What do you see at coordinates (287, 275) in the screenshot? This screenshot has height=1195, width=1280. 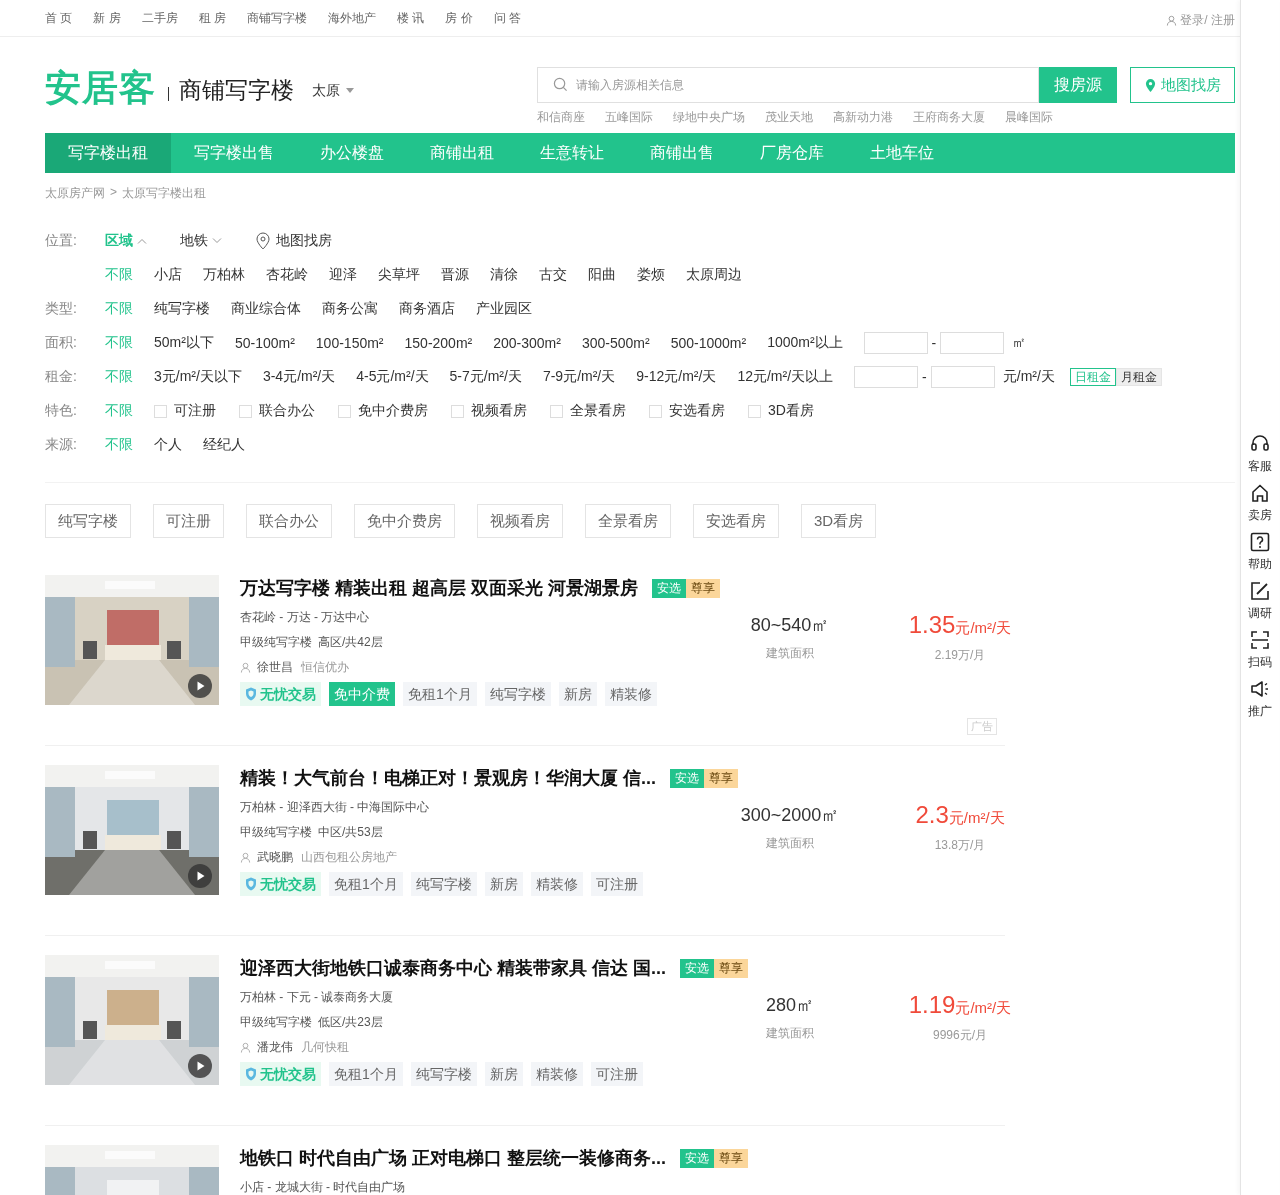 I see `filter-option: 杏花岭` at bounding box center [287, 275].